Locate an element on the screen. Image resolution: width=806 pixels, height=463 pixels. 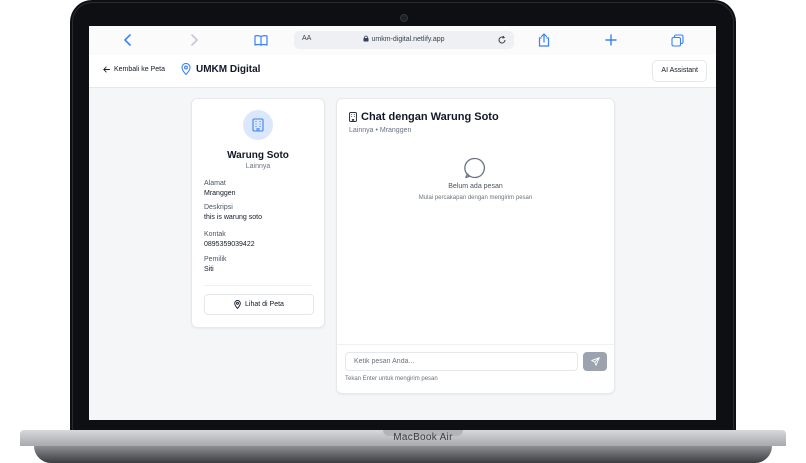
back-to-map-link: Kembali ke Peta is located at coordinates (134, 69).